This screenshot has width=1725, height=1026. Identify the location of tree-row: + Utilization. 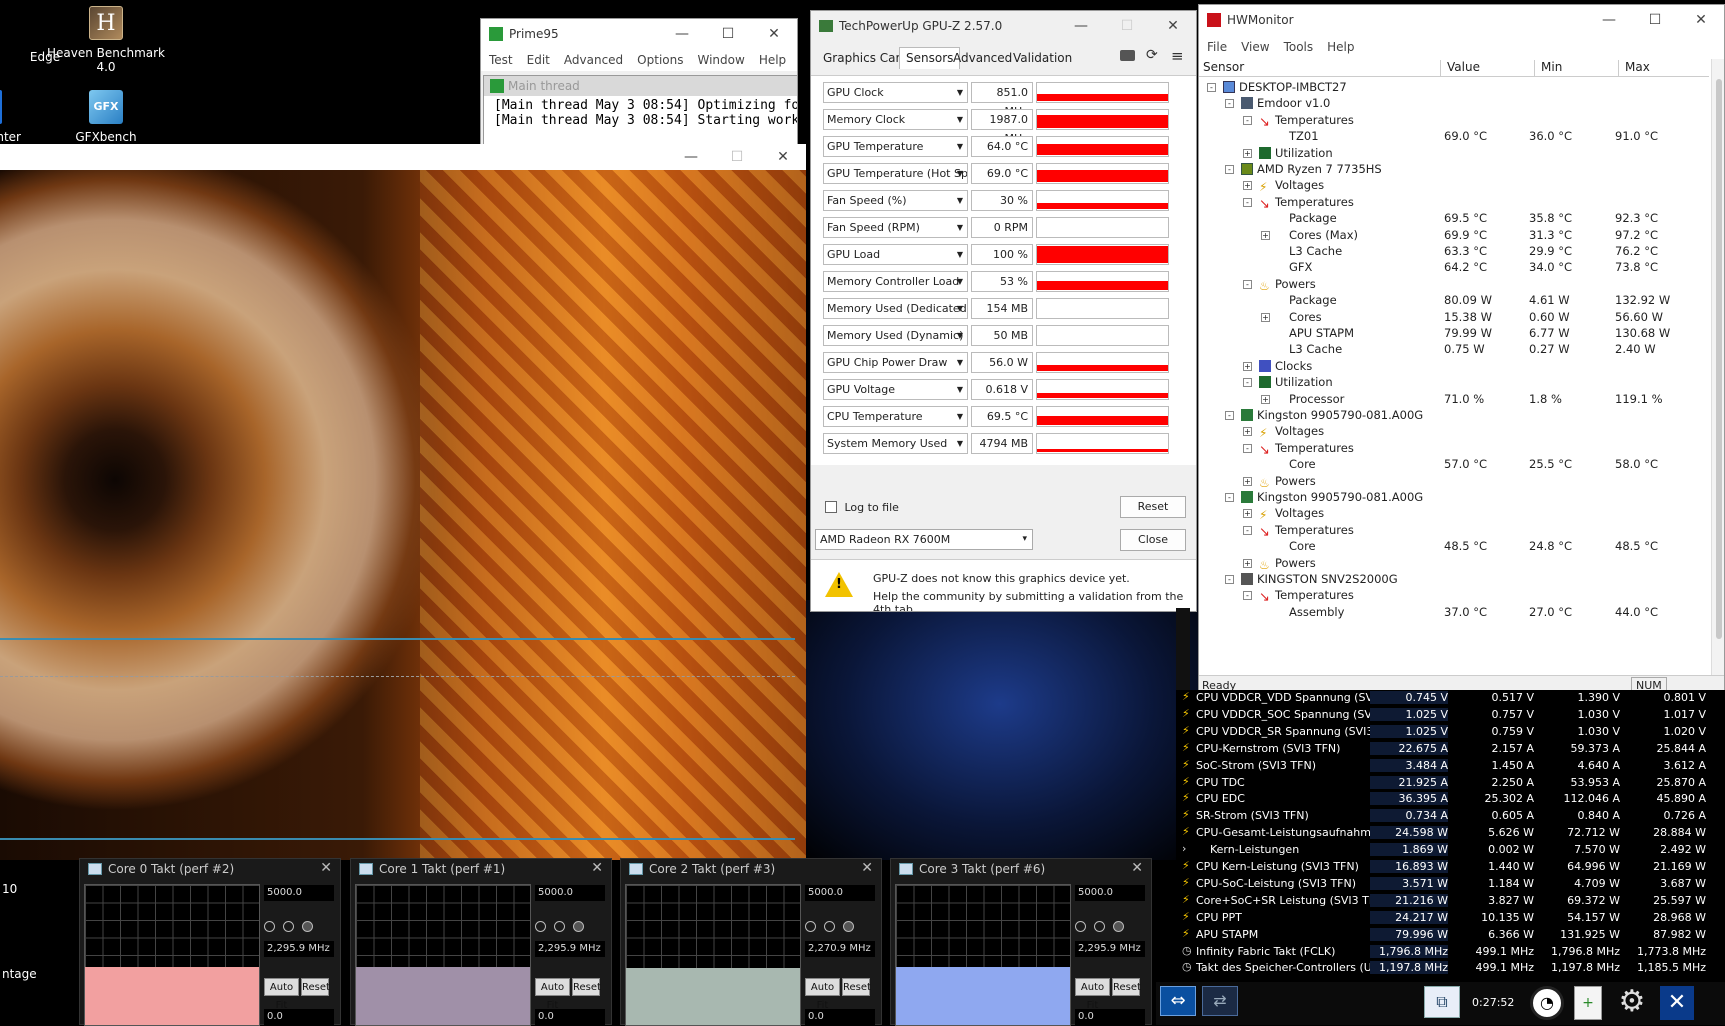
(1454, 154).